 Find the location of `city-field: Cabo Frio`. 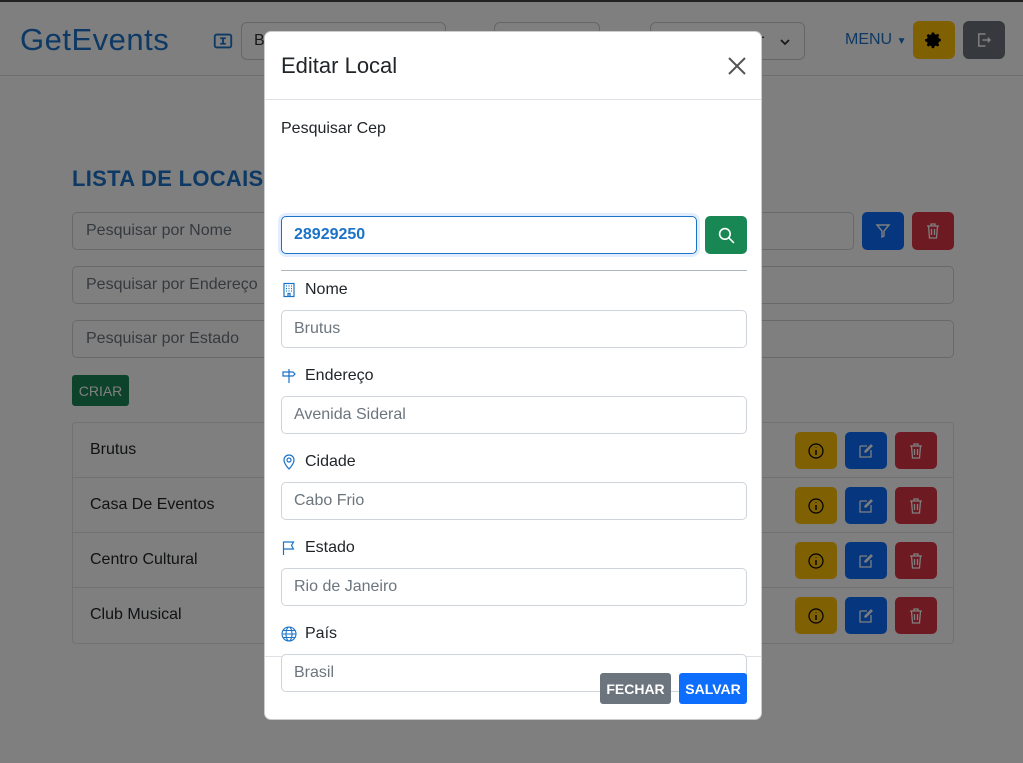

city-field: Cabo Frio is located at coordinates (514, 501).